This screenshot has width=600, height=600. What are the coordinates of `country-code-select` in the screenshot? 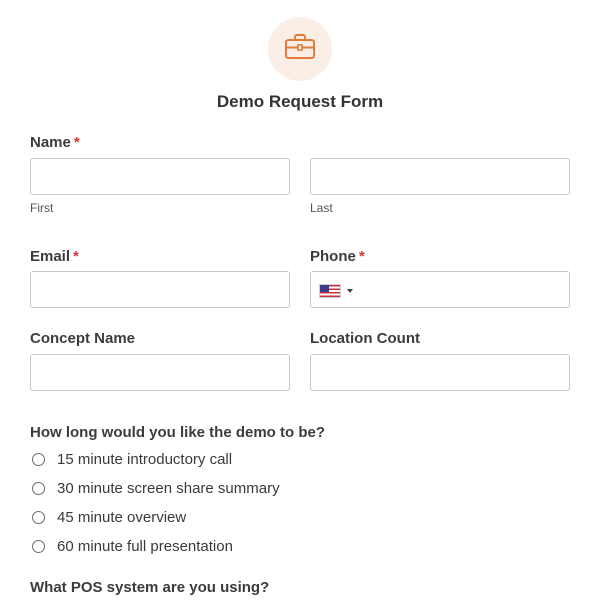 It's located at (336, 291).